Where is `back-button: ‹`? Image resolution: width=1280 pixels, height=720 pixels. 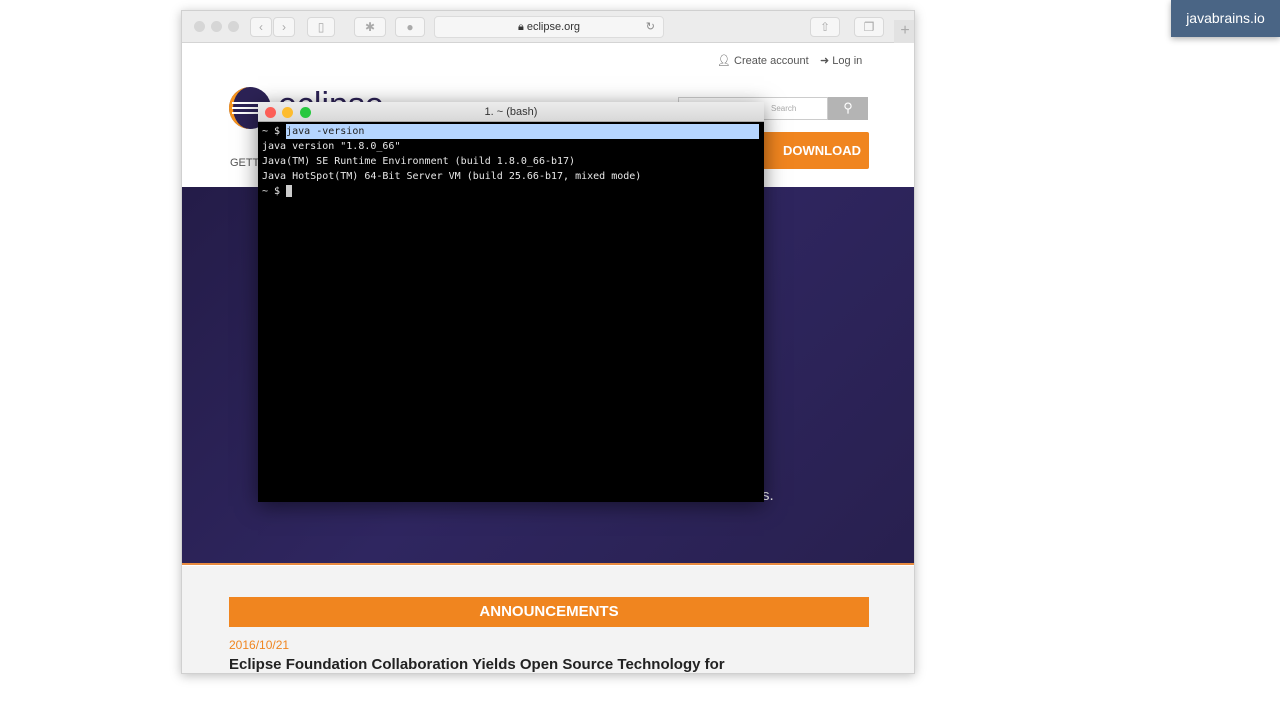 back-button: ‹ is located at coordinates (261, 27).